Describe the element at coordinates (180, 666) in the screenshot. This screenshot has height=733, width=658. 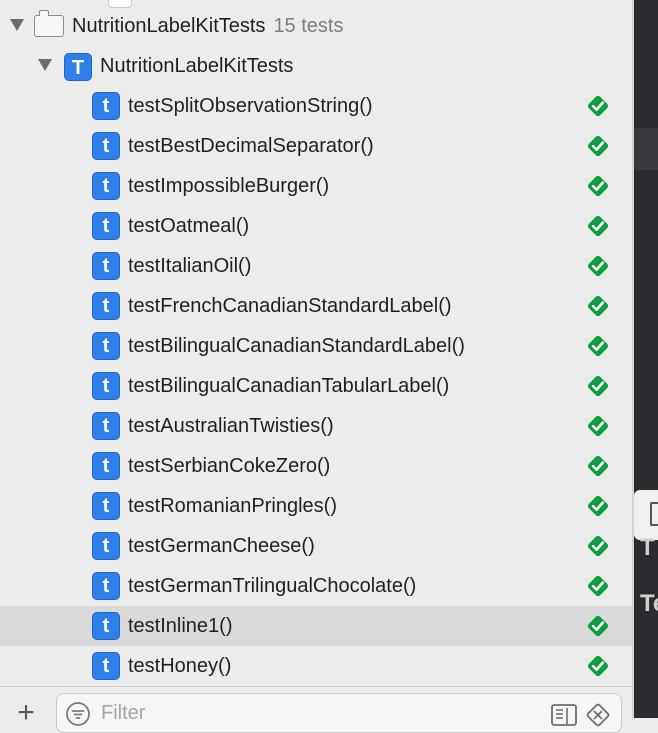
I see `test-name: testHoney()` at that location.